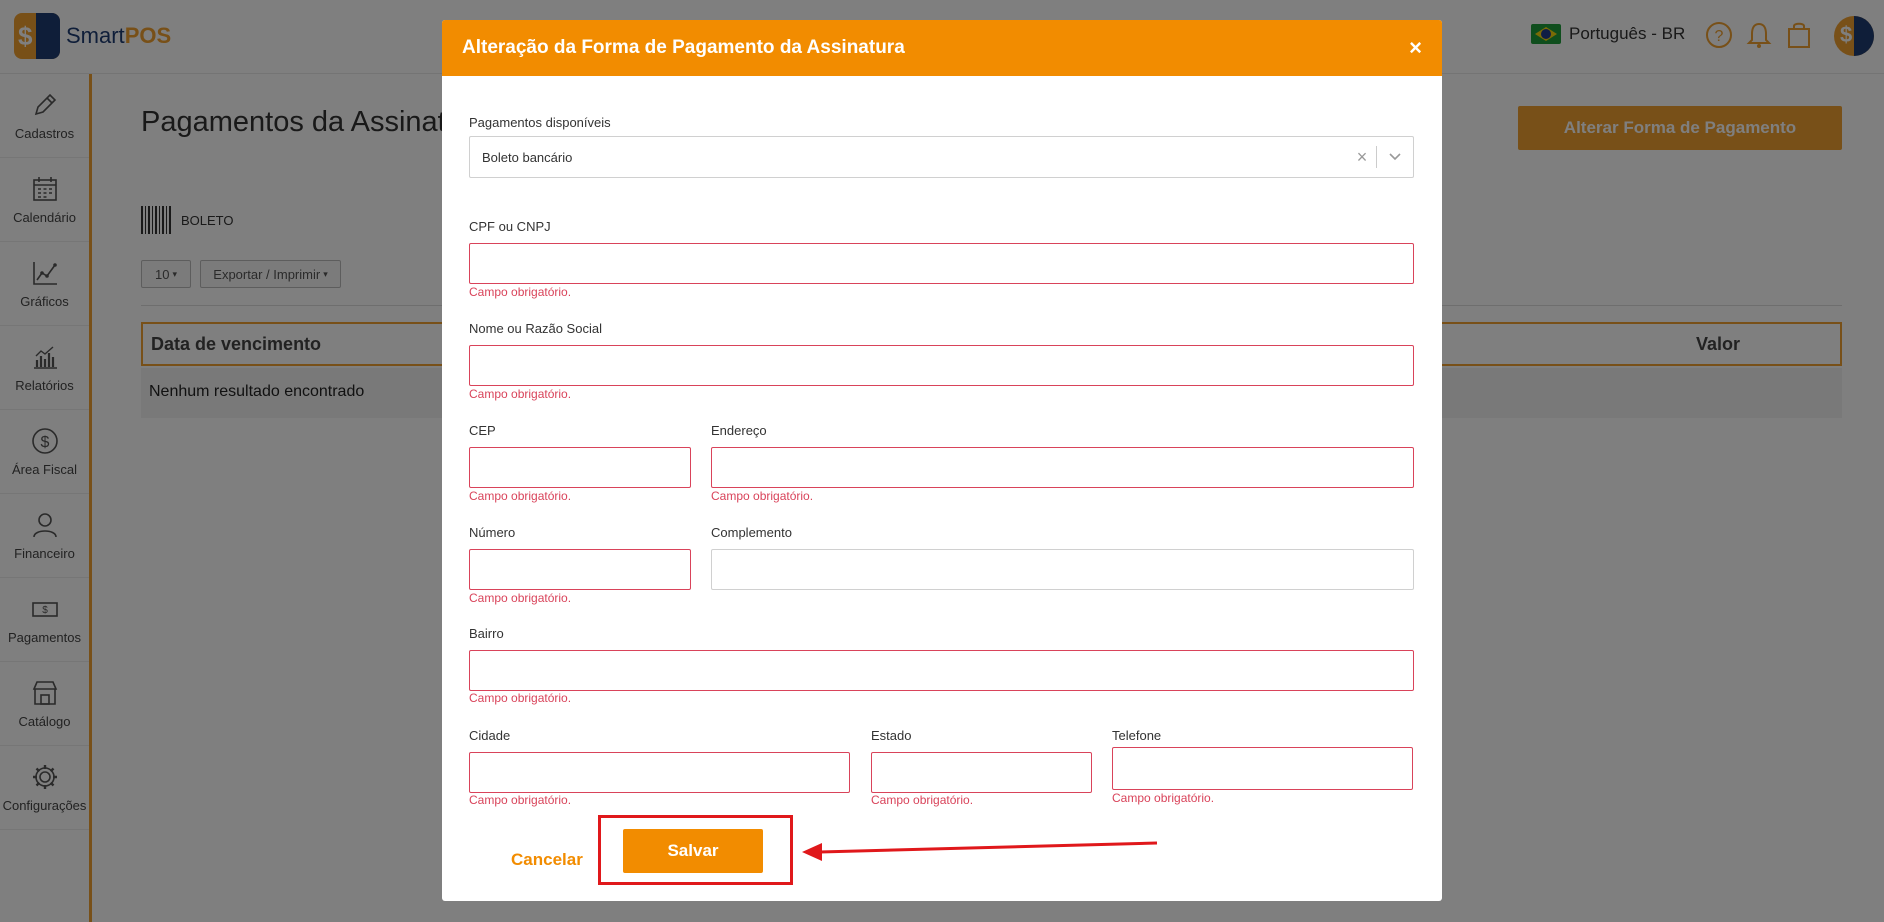 This screenshot has height=922, width=1884. Describe the element at coordinates (980, 851) in the screenshot. I see `annotation-arrow-icon` at that location.